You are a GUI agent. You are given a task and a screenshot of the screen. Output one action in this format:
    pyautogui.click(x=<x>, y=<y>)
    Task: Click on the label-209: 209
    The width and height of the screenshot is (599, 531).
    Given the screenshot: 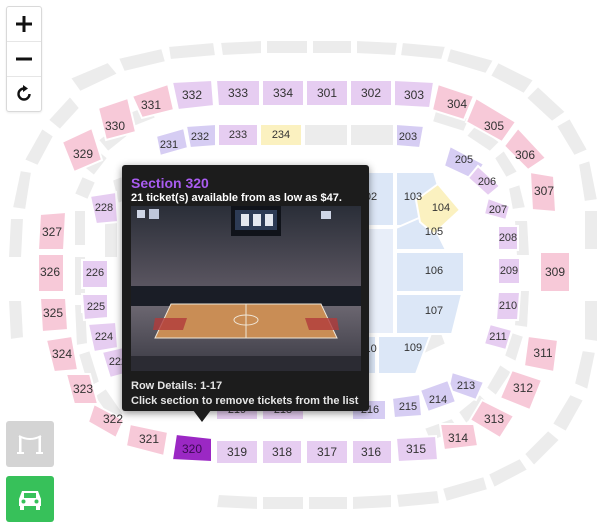 What is the action you would take?
    pyautogui.click(x=509, y=271)
    